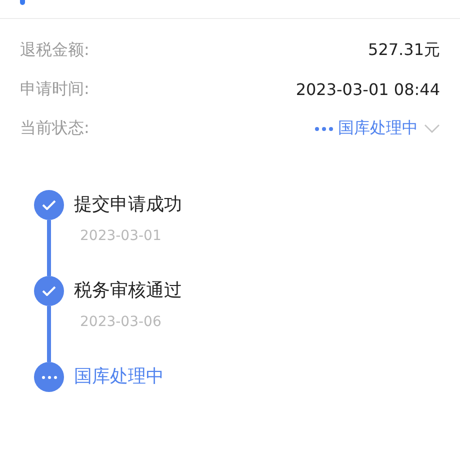 Image resolution: width=460 pixels, height=460 pixels. What do you see at coordinates (324, 128) in the screenshot?
I see `dots-icon` at bounding box center [324, 128].